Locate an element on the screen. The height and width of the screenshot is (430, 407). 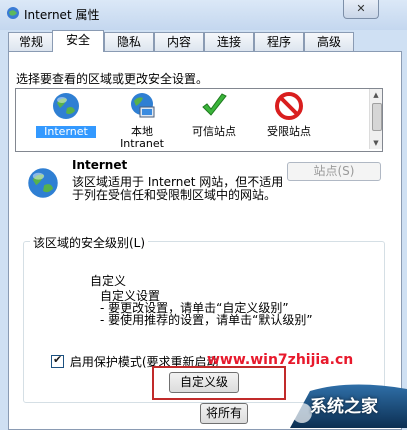
zone-label-restricted: 受限站点 is located at coordinates (289, 131).